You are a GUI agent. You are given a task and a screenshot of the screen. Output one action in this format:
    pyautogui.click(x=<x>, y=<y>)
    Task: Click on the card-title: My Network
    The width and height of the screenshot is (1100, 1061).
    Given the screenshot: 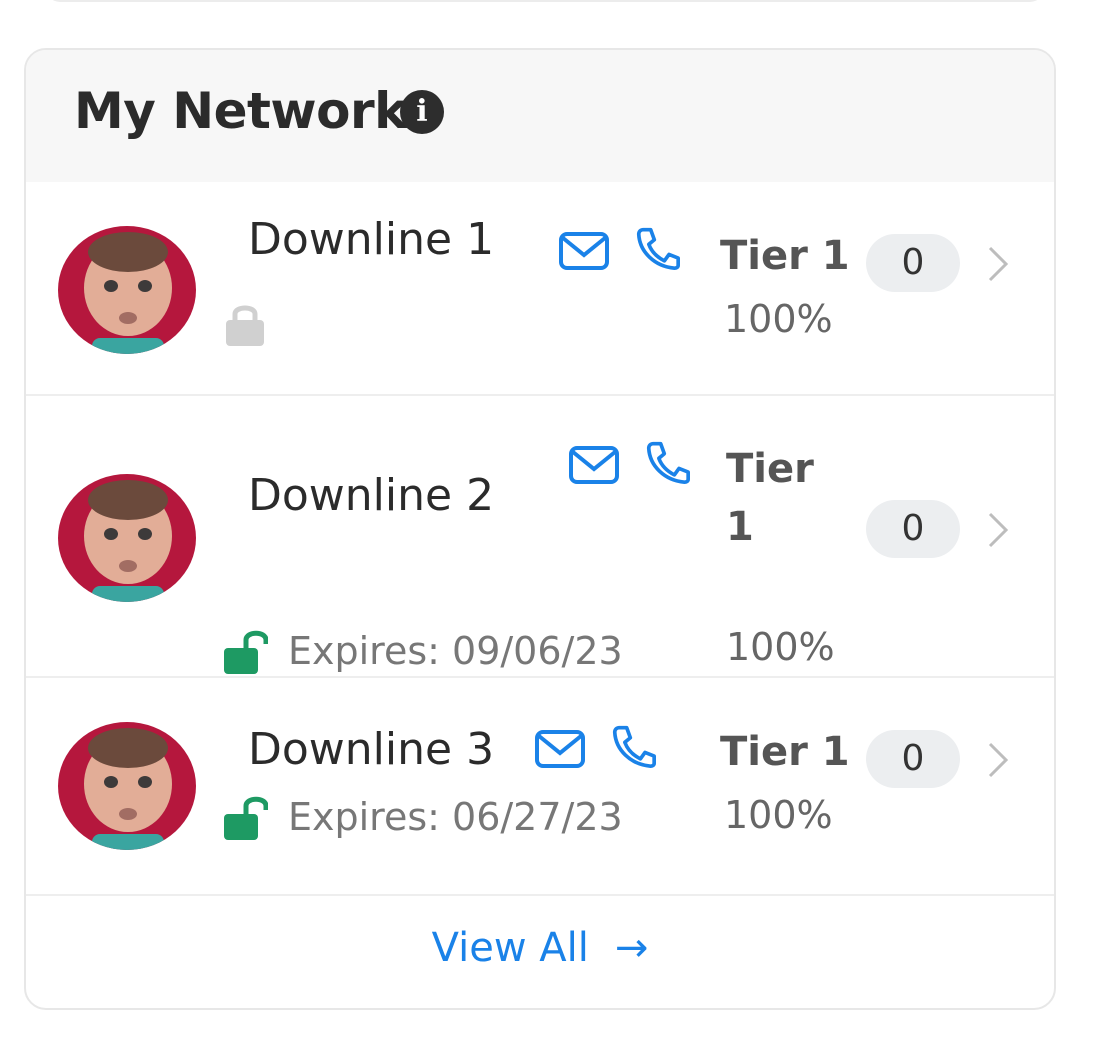 What is the action you would take?
    pyautogui.click(x=240, y=111)
    